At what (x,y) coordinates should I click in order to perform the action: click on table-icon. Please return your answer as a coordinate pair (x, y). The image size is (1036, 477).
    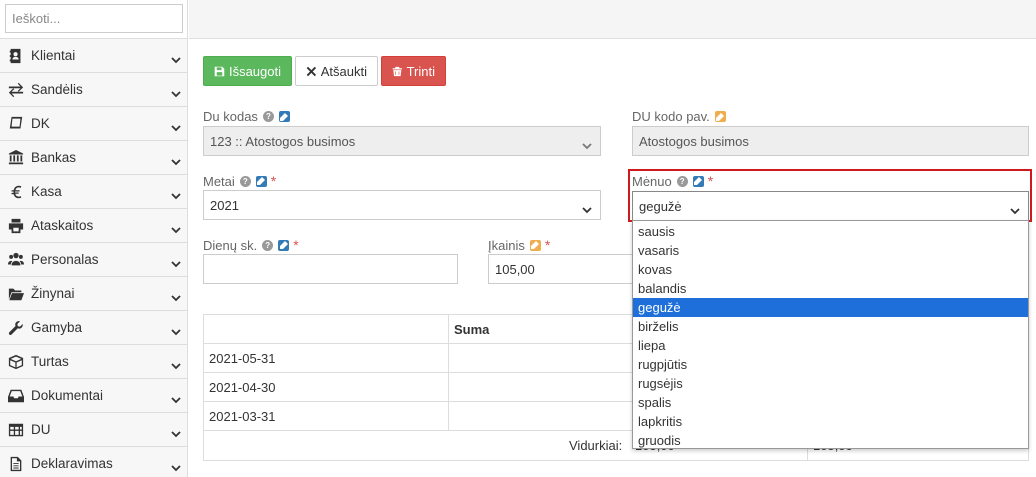
    Looking at the image, I should click on (16, 430).